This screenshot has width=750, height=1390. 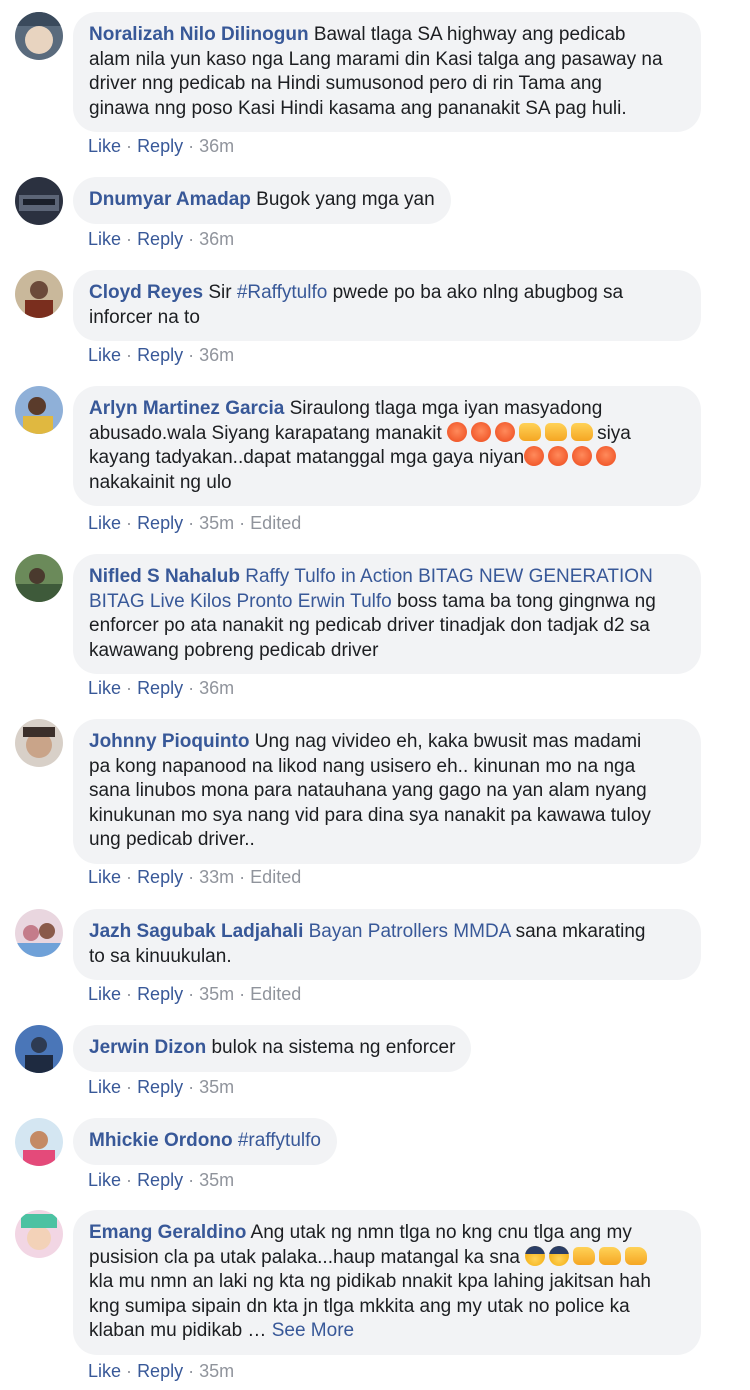 I want to click on comment-text: sana mkarating, so click(x=578, y=931).